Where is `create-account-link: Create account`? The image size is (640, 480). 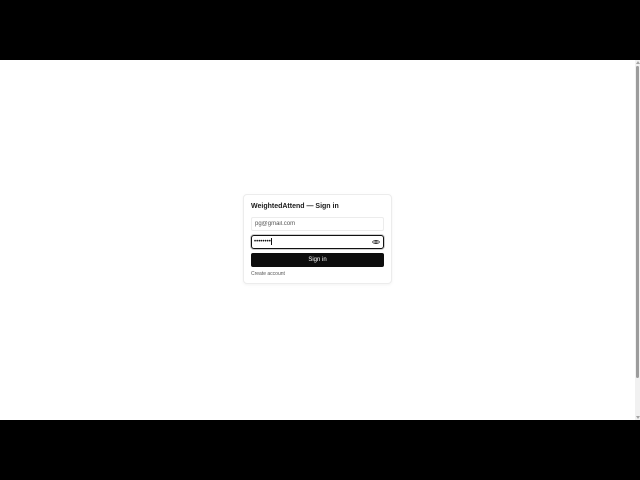
create-account-link: Create account is located at coordinates (268, 274).